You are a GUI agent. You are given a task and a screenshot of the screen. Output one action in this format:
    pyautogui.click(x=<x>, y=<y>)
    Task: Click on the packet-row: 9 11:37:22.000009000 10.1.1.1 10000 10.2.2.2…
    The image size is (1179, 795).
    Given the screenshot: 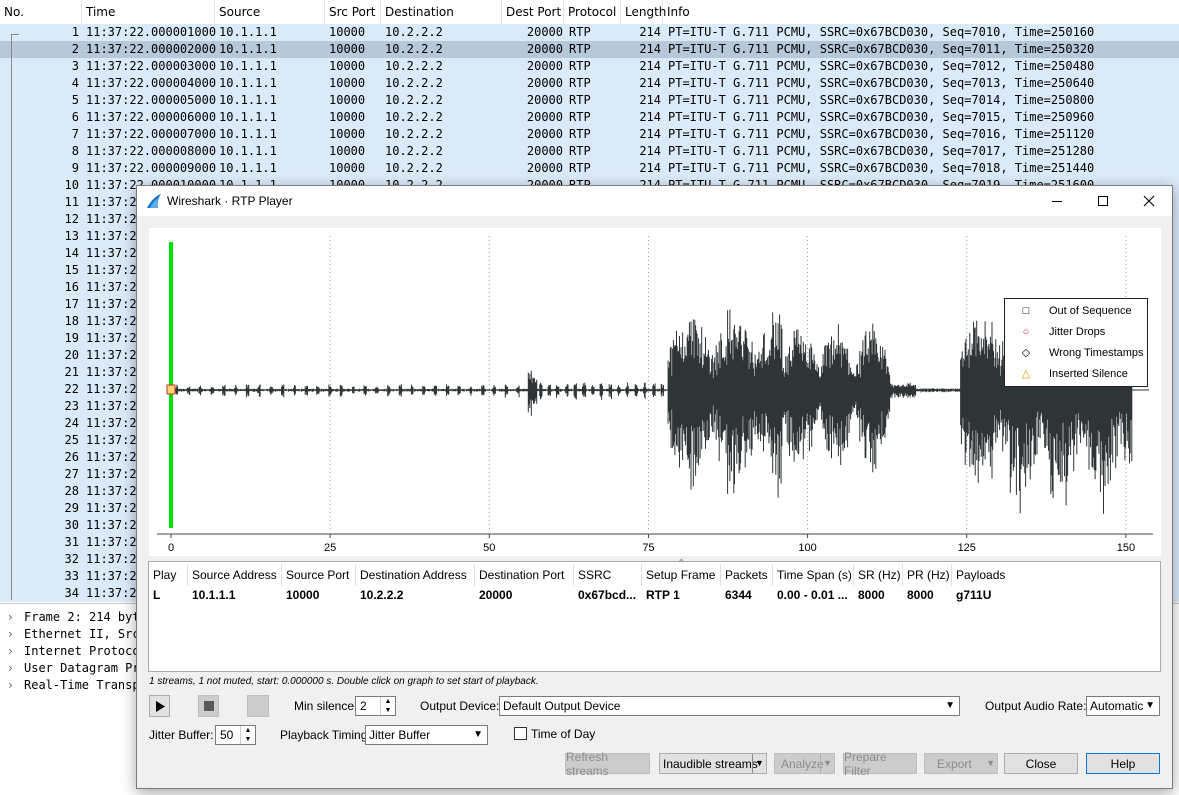 What is the action you would take?
    pyautogui.click(x=589, y=168)
    